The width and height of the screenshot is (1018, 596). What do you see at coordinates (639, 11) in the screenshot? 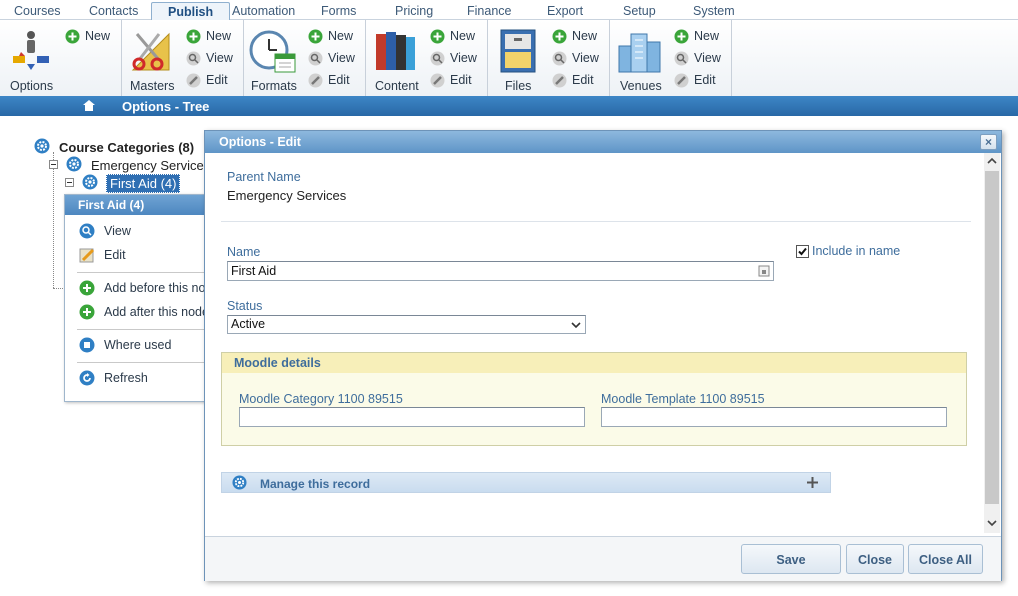
I see `menu-tab-setup: Setup` at bounding box center [639, 11].